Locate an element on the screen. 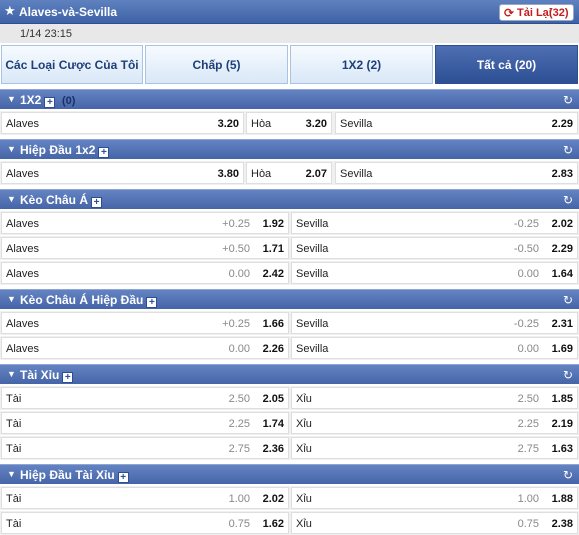 Image resolution: width=579 pixels, height=535 pixels. reload-count: (32) is located at coordinates (559, 13).